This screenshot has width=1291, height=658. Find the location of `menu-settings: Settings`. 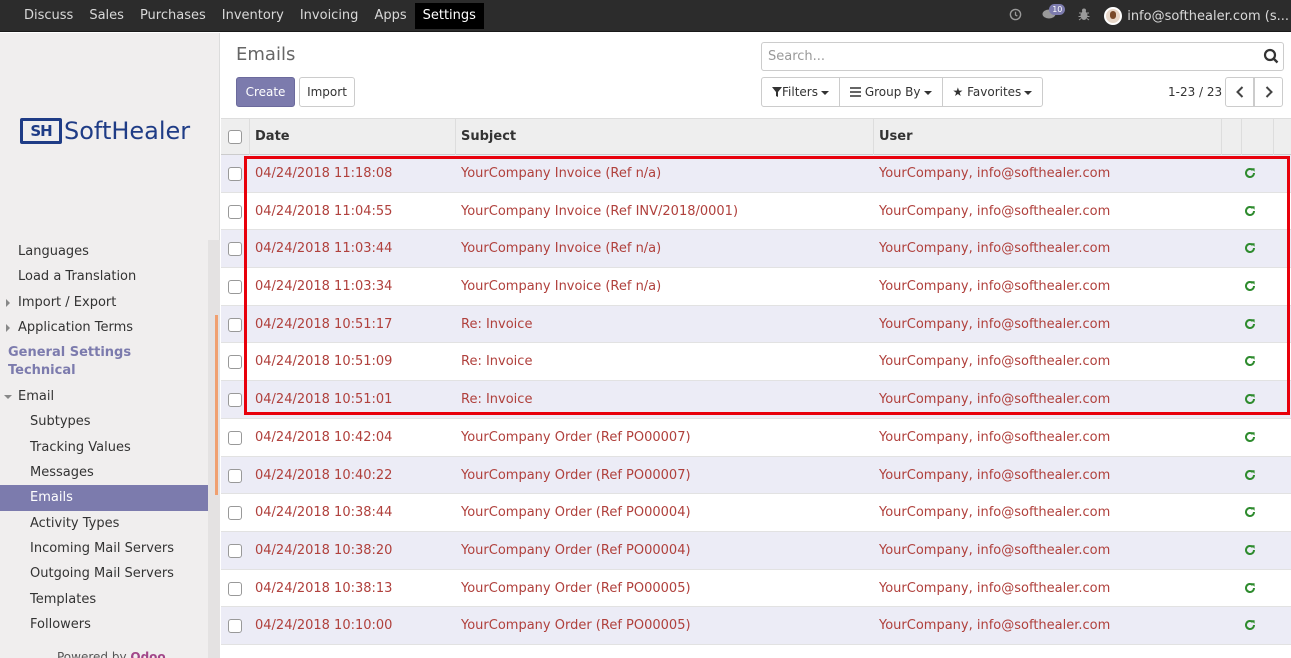

menu-settings: Settings is located at coordinates (449, 16).